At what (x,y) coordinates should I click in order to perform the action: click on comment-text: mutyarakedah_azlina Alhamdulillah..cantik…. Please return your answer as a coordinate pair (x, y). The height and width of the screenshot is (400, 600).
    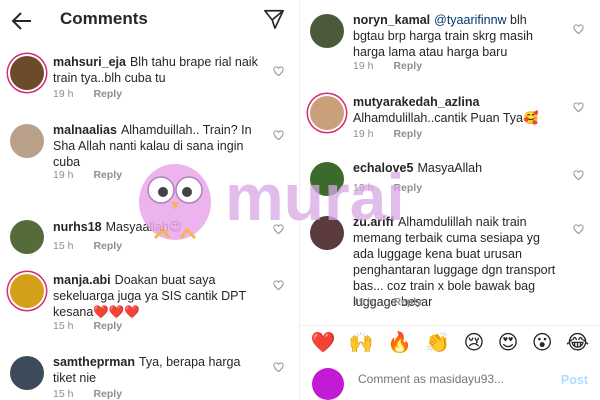
    Looking at the image, I should click on (455, 110).